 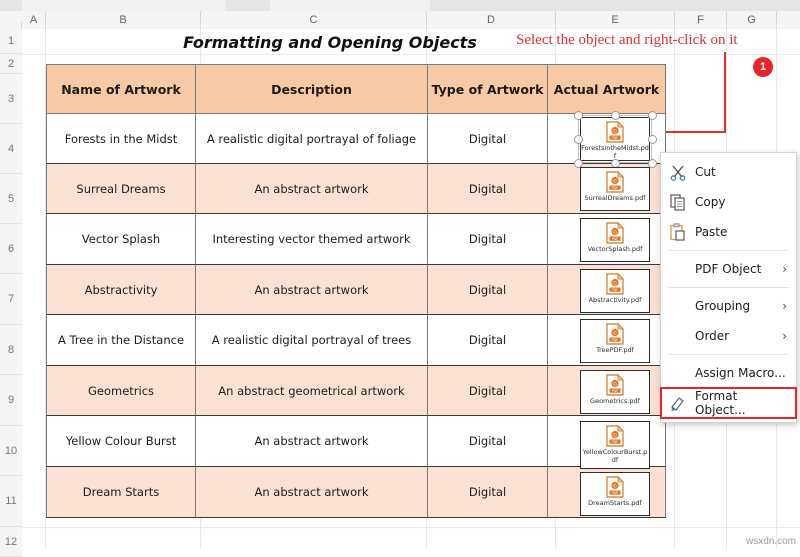 What do you see at coordinates (701, 20) in the screenshot?
I see `column-header-f: F` at bounding box center [701, 20].